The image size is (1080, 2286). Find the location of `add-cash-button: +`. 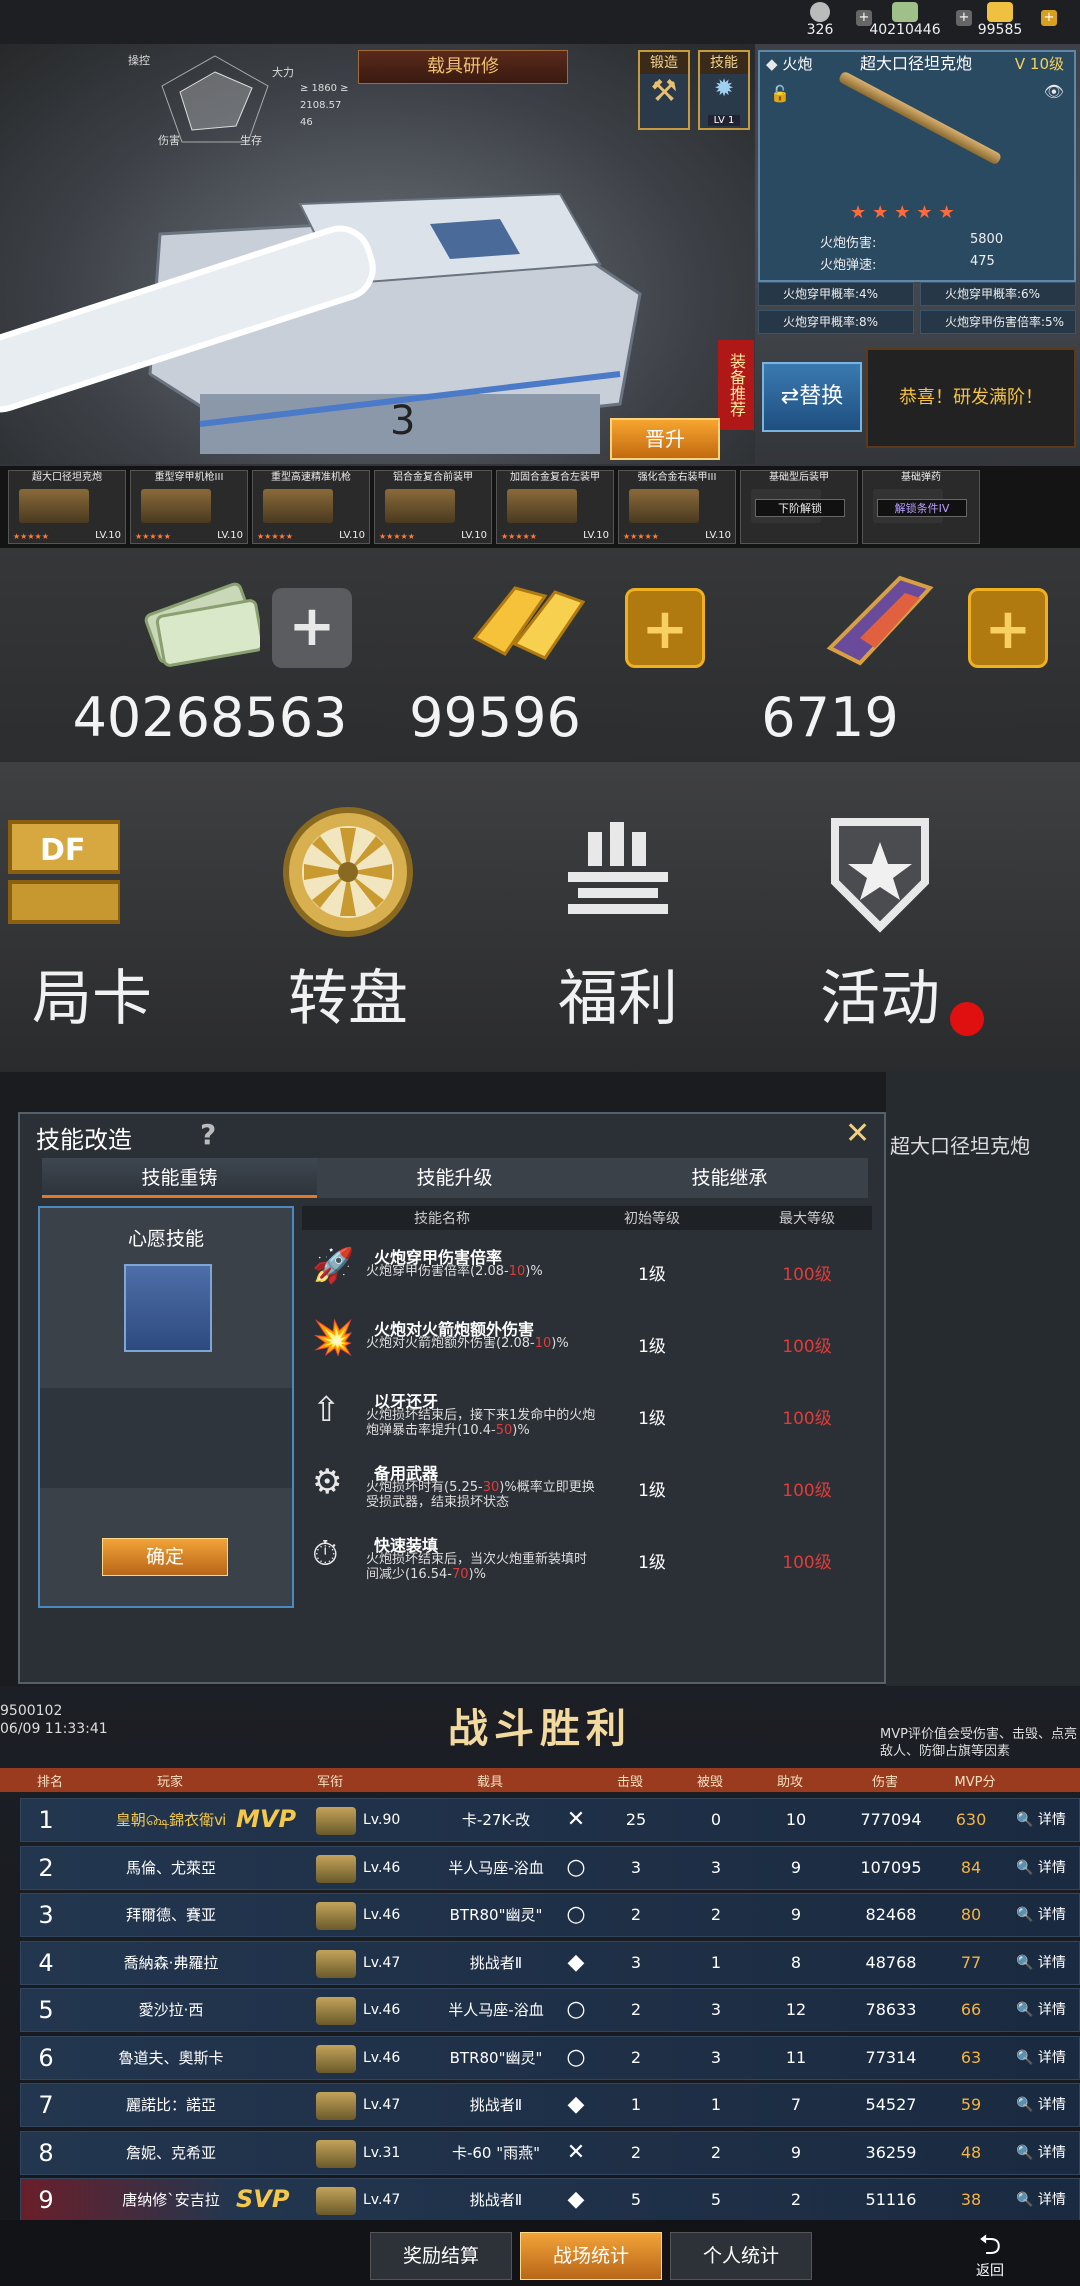

add-cash-button: + is located at coordinates (312, 628).